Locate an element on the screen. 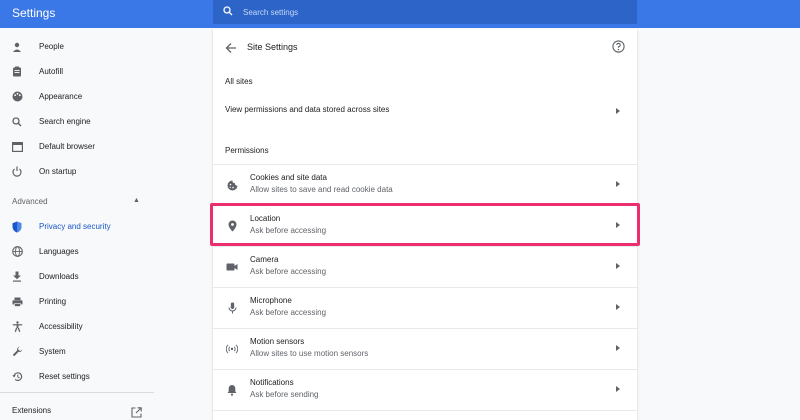  sidebar-item-label: On startup is located at coordinates (58, 171).